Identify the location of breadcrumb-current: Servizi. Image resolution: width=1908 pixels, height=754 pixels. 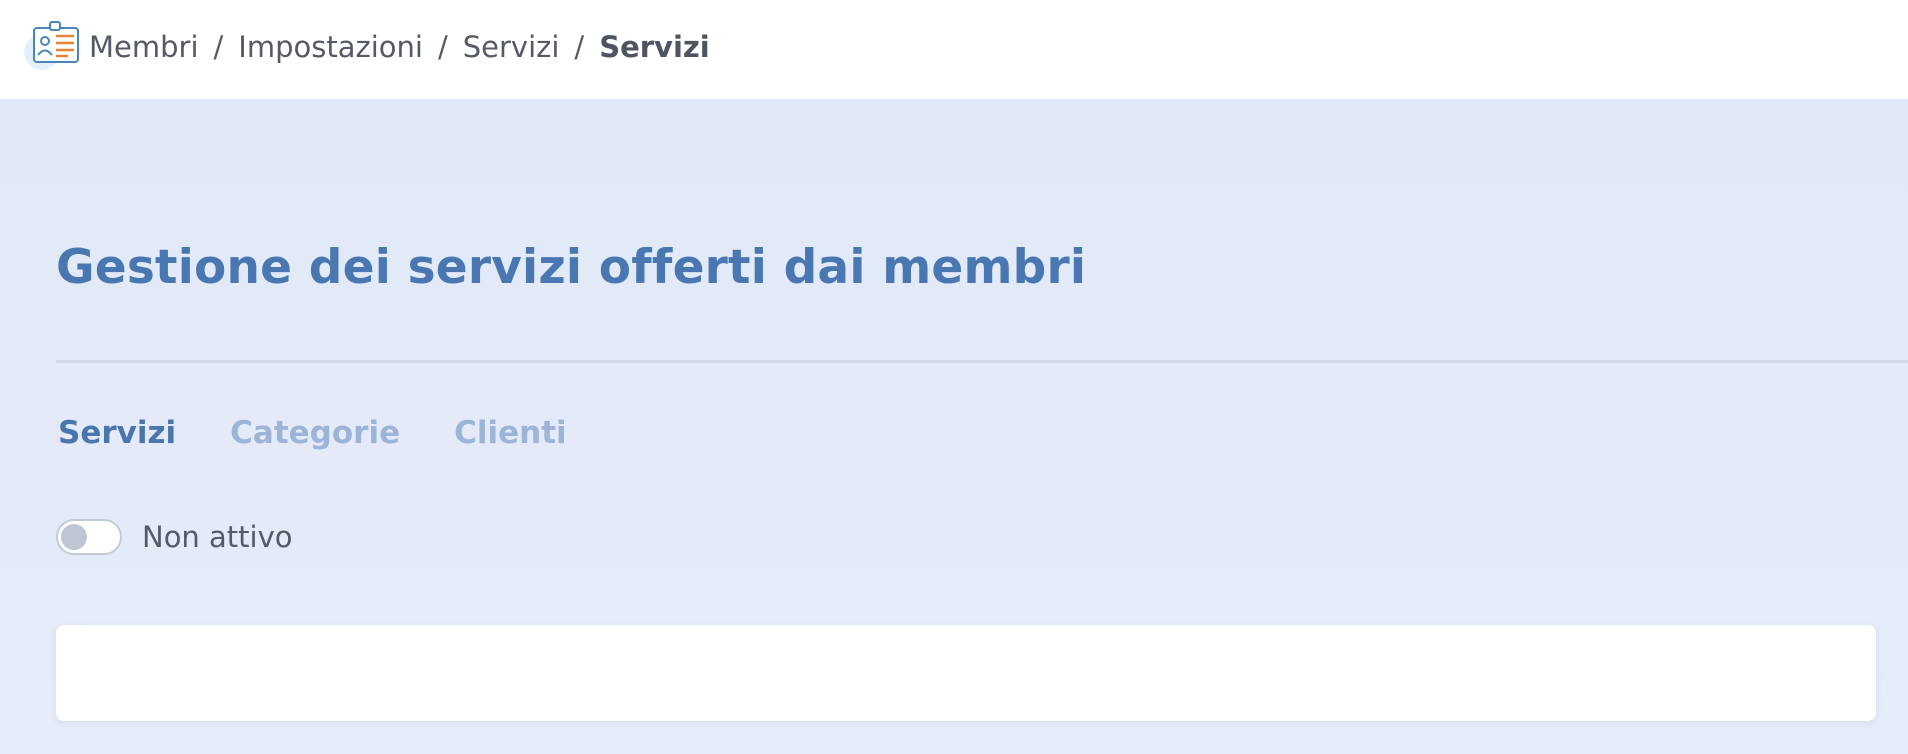
(654, 47).